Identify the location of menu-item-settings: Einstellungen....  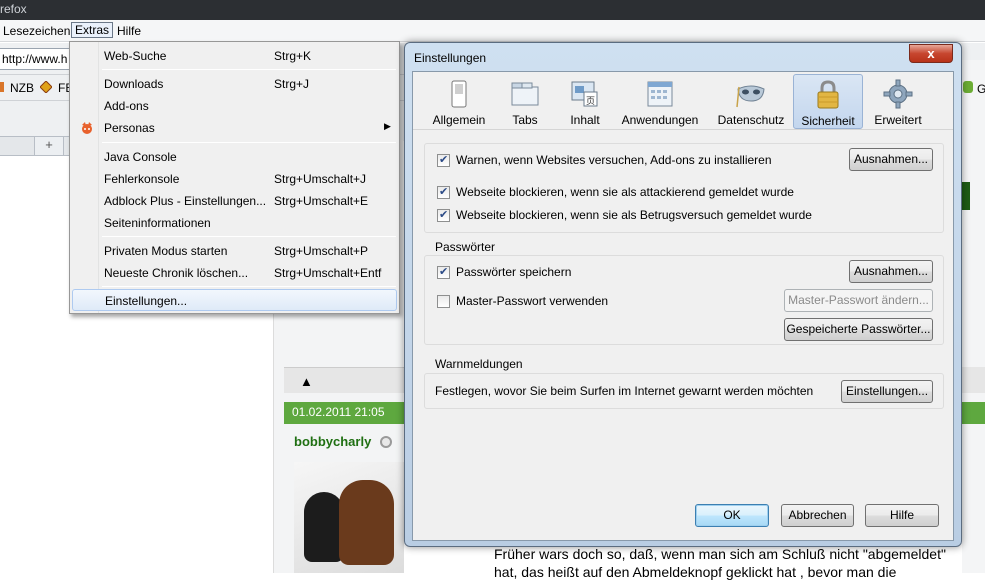
(234, 300).